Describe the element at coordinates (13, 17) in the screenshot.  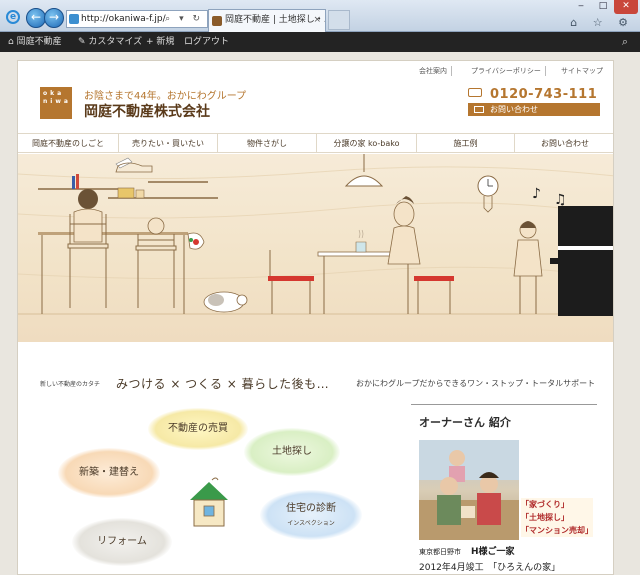
I see `ie-logo-icon: e` at that location.